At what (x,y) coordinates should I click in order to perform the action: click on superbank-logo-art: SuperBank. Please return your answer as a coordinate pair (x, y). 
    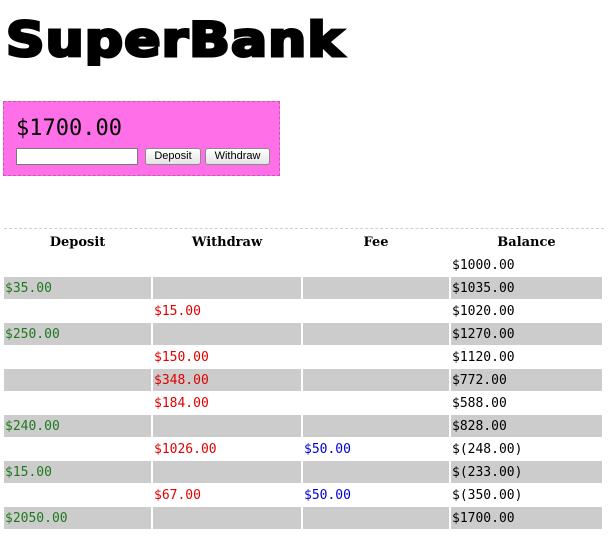
    Looking at the image, I should click on (175, 39).